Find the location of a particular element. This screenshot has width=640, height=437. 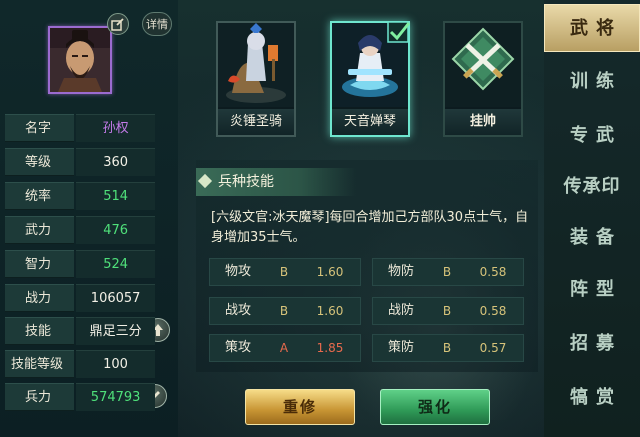

tab-6: 招募 is located at coordinates (592, 344).